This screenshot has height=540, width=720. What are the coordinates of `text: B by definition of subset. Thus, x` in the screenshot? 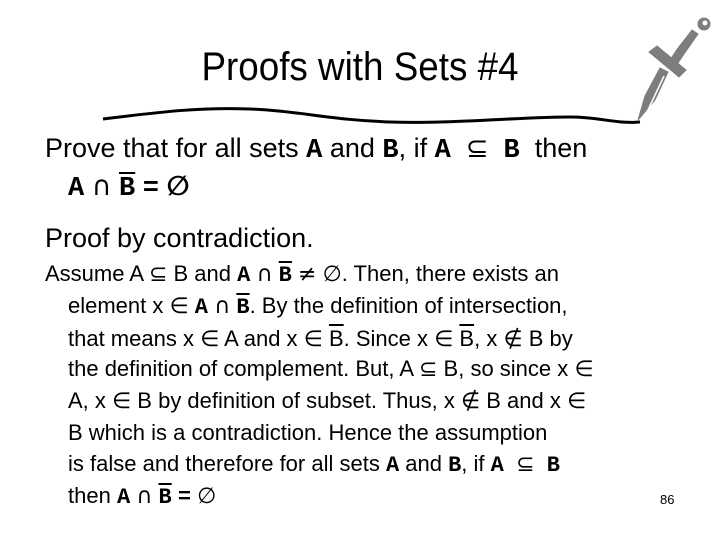 It's located at (296, 400).